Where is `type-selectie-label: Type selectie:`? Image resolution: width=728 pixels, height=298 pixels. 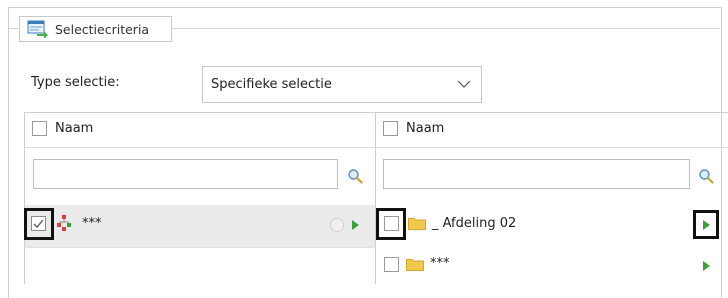
type-selectie-label: Type selectie: is located at coordinates (75, 82).